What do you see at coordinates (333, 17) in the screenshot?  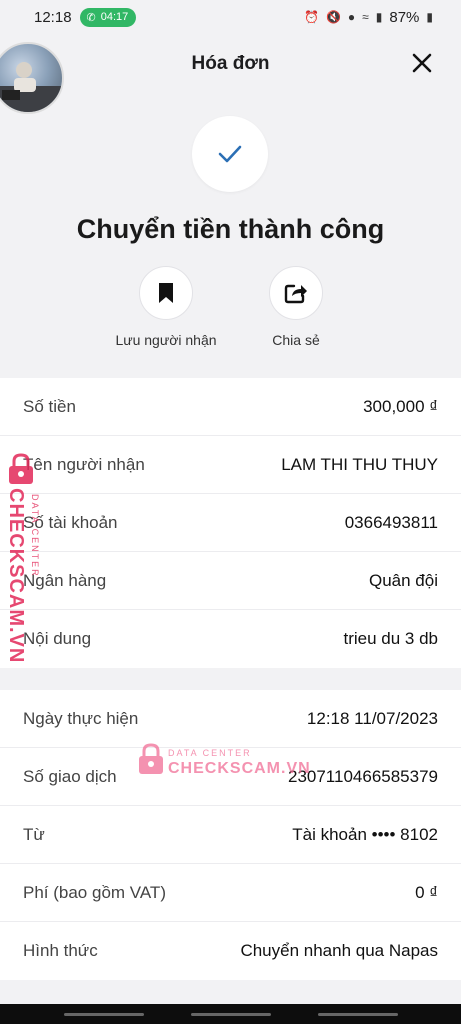 I see `mute-icon: 🔇` at bounding box center [333, 17].